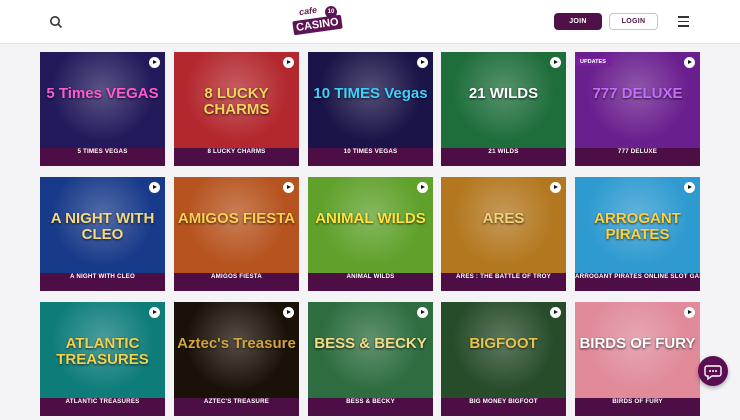 The width and height of the screenshot is (740, 420). Describe the element at coordinates (637, 343) in the screenshot. I see `game-art-title: BIRDS OF FURY` at that location.